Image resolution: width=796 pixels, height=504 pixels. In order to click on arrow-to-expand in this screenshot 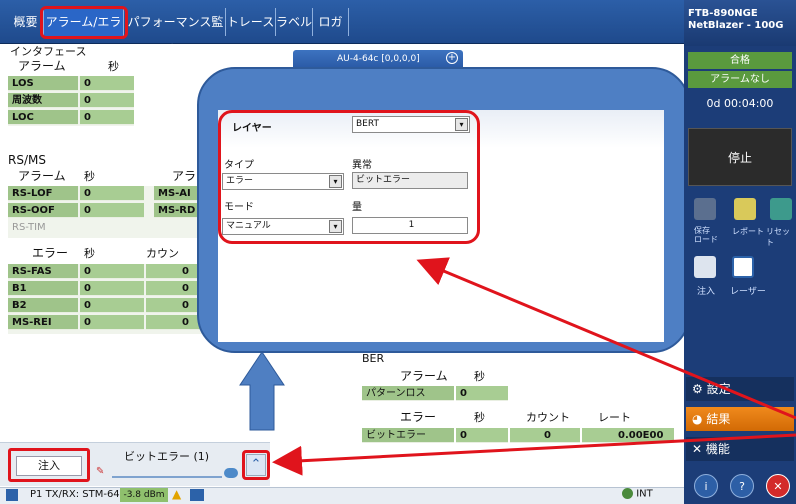, I will do `click(534, 454)`.